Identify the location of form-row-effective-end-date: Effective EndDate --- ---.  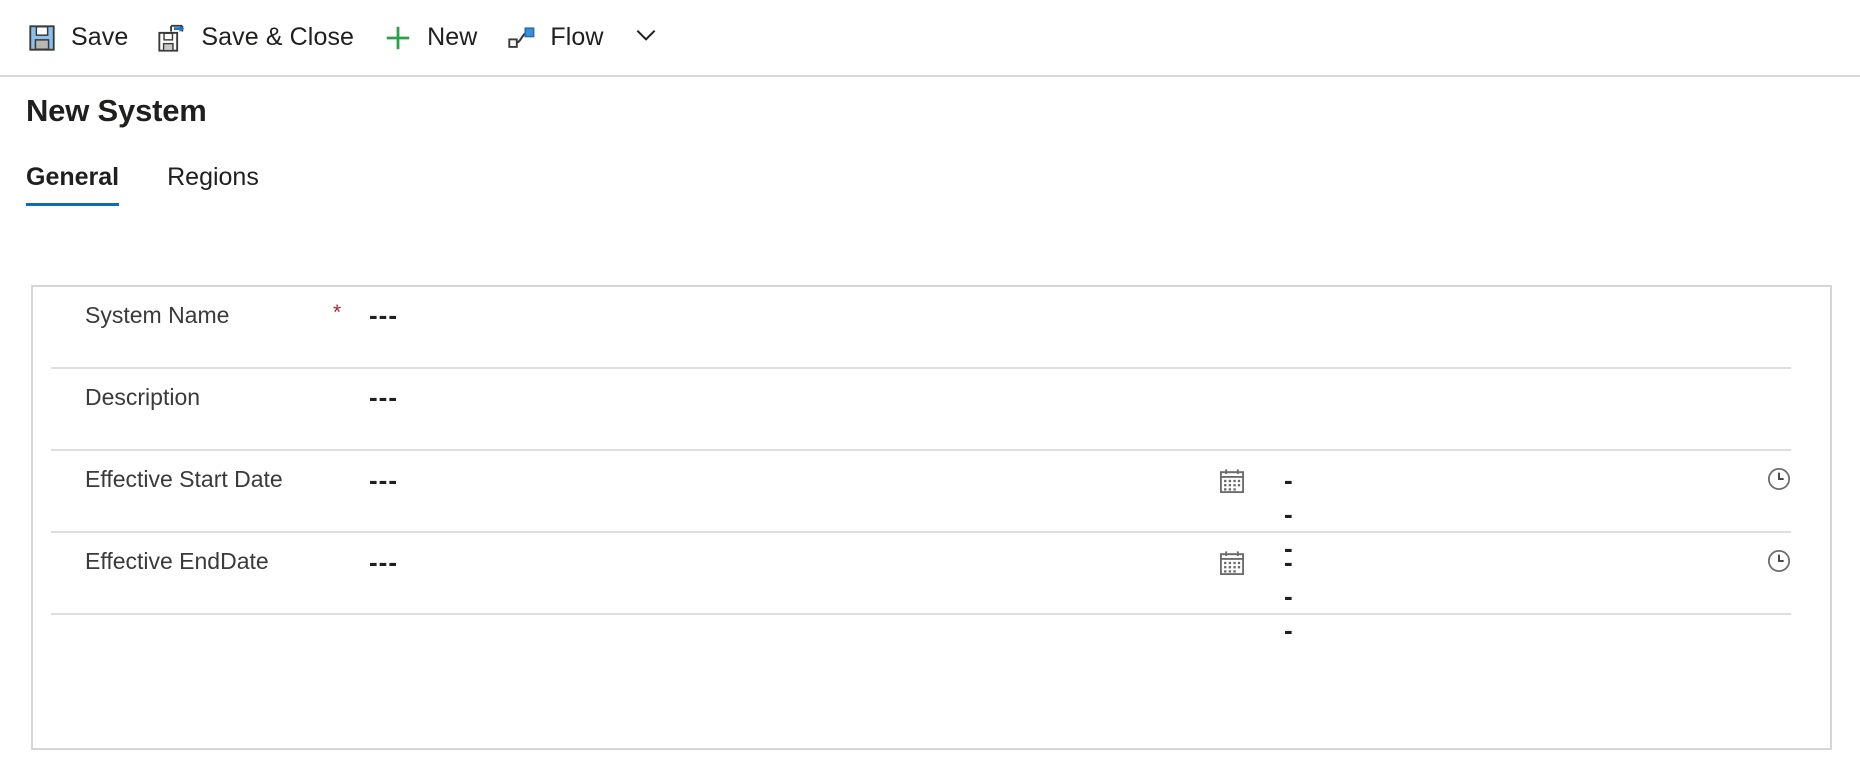
(931, 589).